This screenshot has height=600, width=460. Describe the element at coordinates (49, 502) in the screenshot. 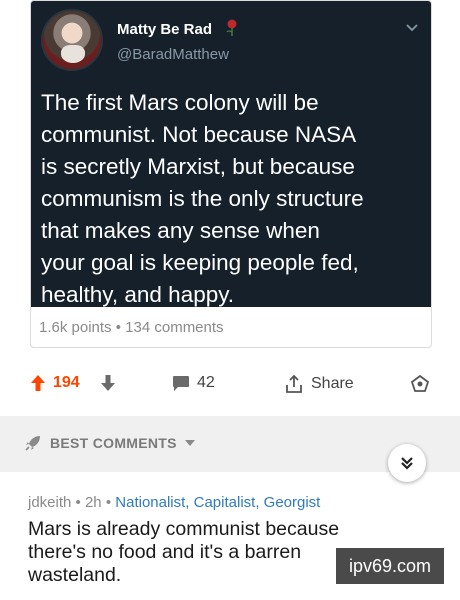

I see `comment-username: jdkeith` at that location.